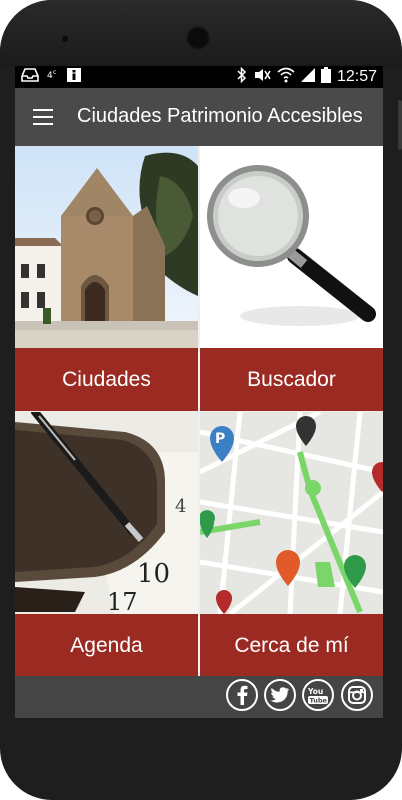 The width and height of the screenshot is (402, 800). Describe the element at coordinates (74, 77) in the screenshot. I see `info-icon` at that location.